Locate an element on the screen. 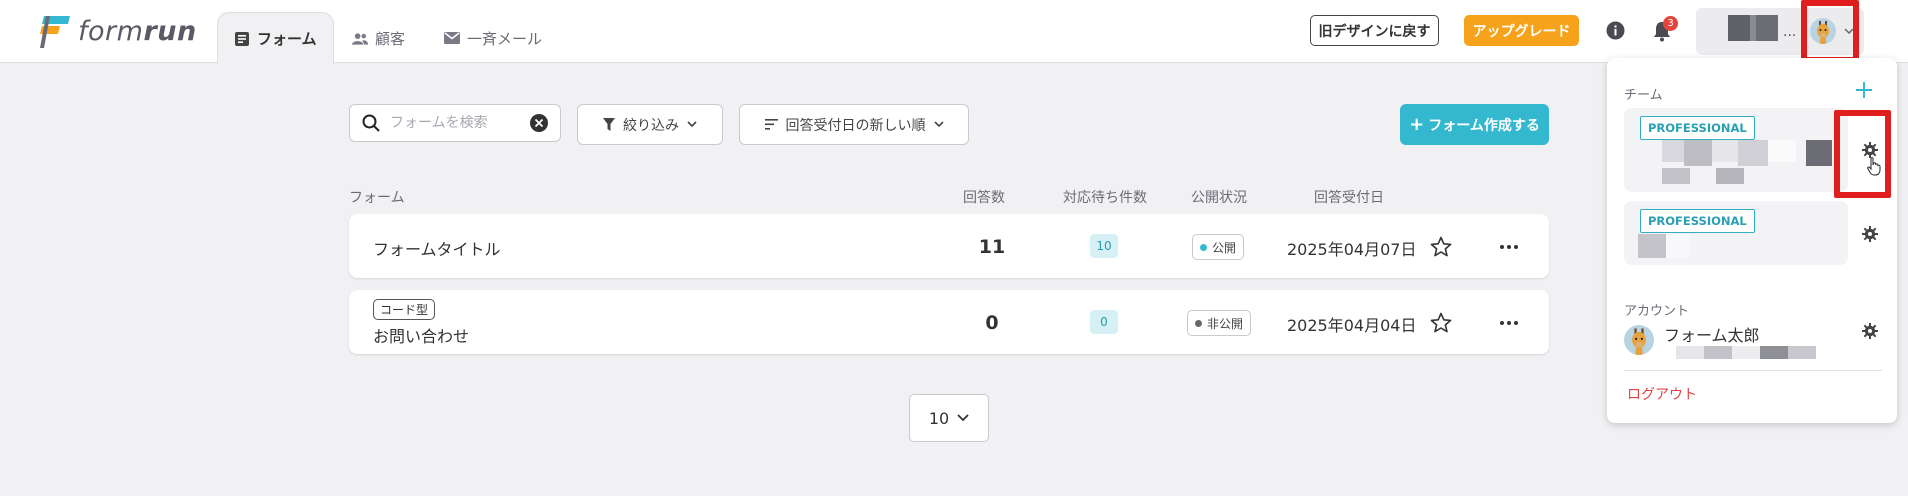 The image size is (1908, 496). form-title: フォームタイトル is located at coordinates (437, 248).